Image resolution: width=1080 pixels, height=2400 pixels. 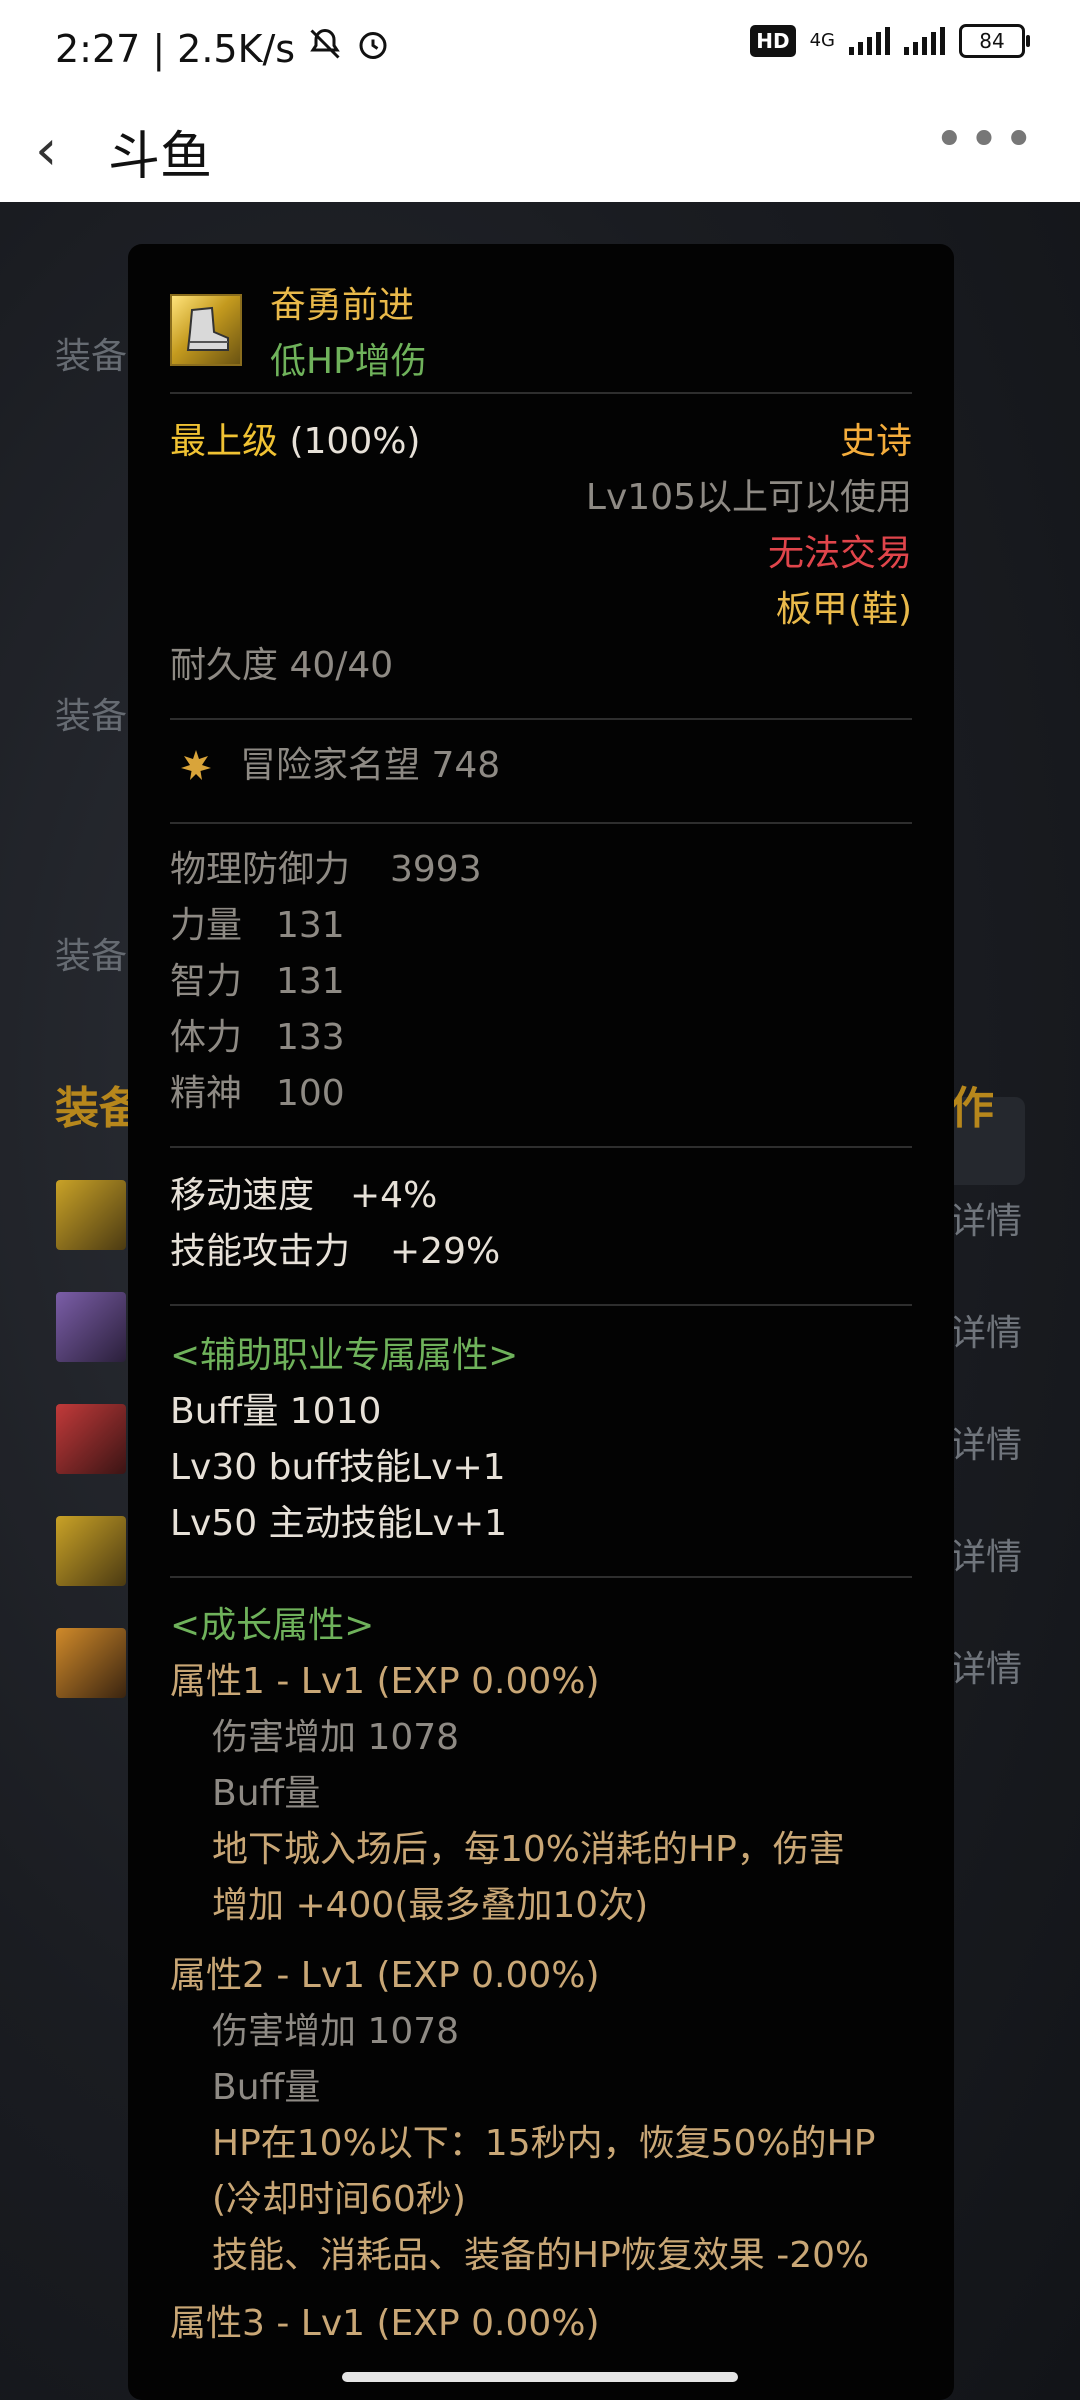 What do you see at coordinates (206, 330) in the screenshot?
I see `boots-icon` at bounding box center [206, 330].